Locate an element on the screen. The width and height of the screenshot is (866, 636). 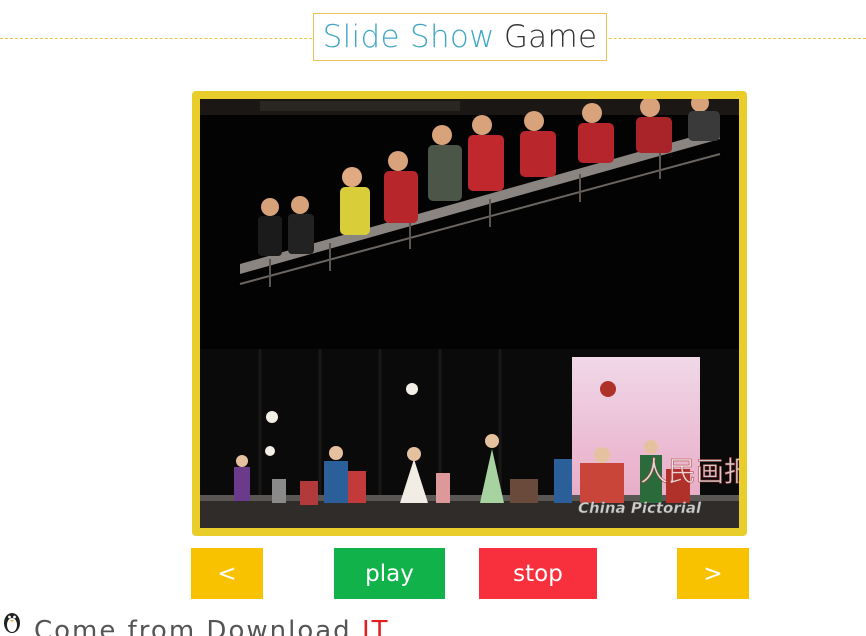
play-button: play is located at coordinates (389, 573).